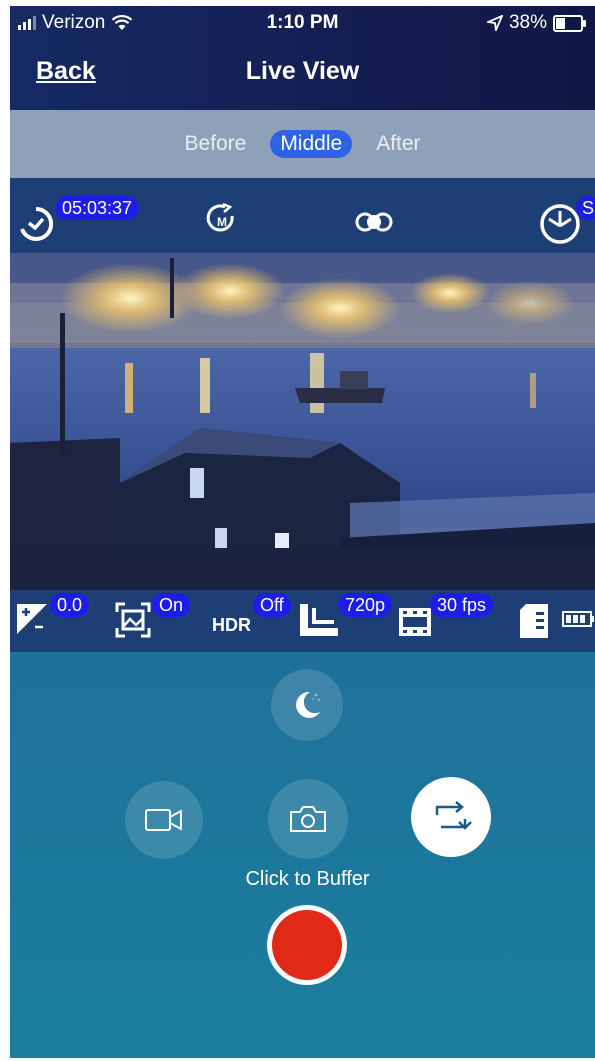  Describe the element at coordinates (453, 815) in the screenshot. I see `repeat-icon` at that location.